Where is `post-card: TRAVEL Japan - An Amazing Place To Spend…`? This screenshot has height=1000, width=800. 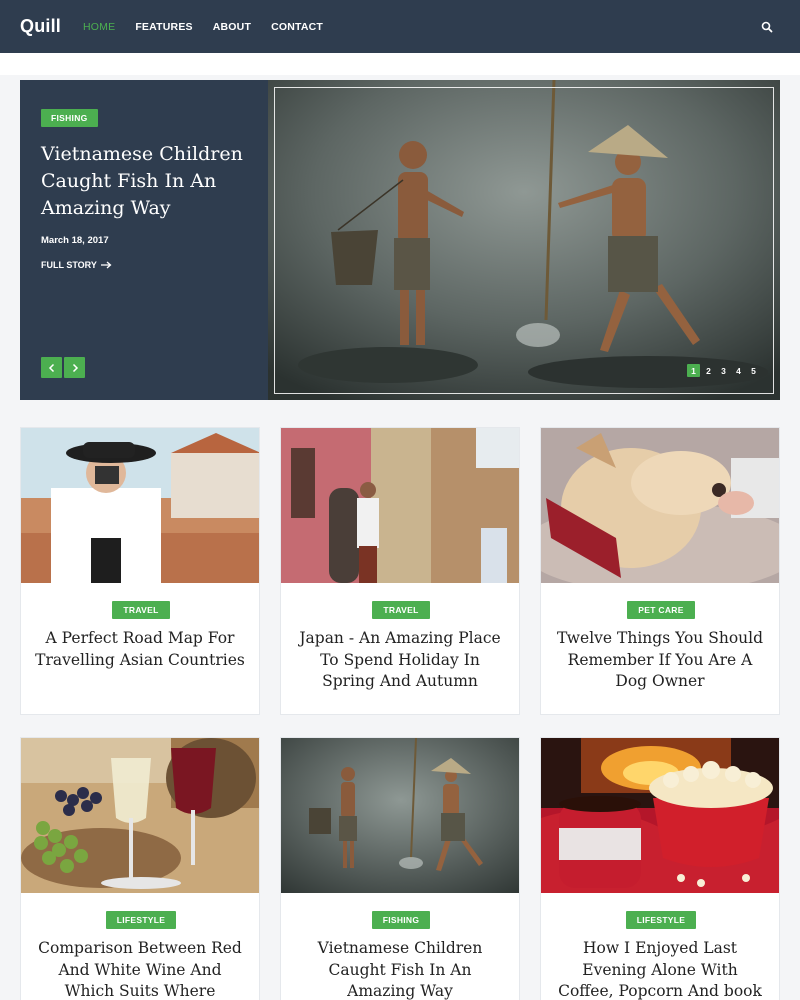
post-card: TRAVEL Japan - An Amazing Place To Spend… is located at coordinates (400, 571).